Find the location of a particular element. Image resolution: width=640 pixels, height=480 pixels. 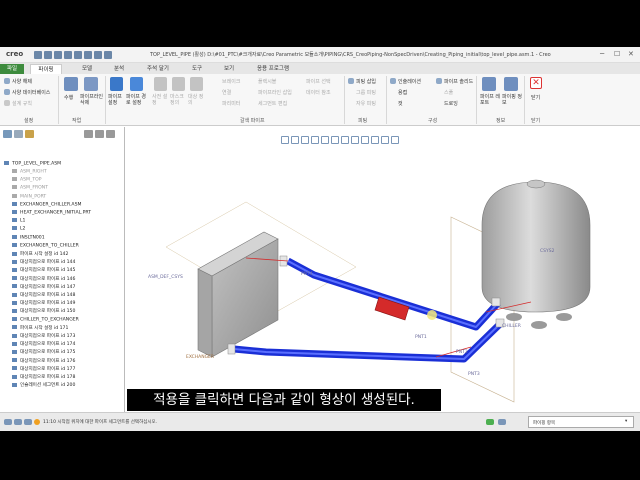

folder-browser-icon is located at coordinates (18, 134).